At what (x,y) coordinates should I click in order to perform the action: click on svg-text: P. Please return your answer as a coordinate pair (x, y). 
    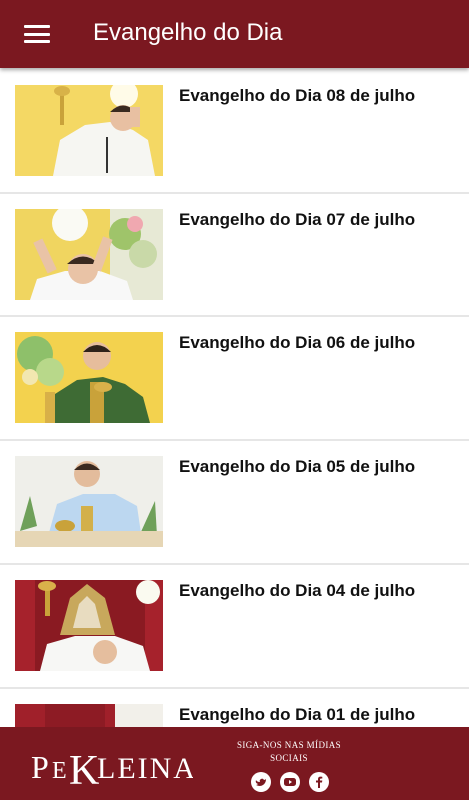
    Looking at the image, I should click on (40, 767).